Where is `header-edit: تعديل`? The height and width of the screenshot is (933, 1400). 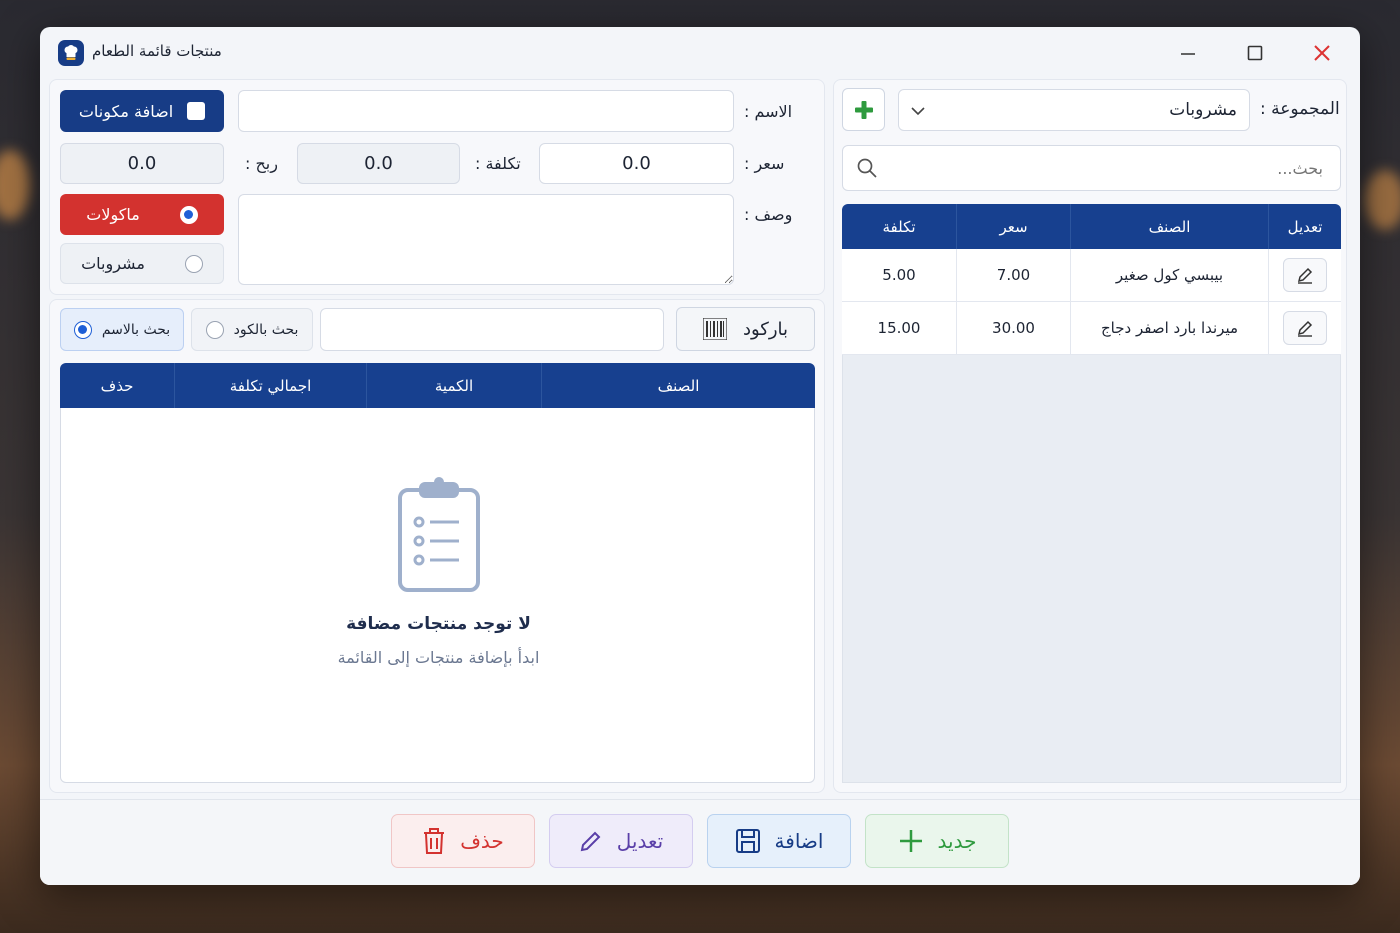 header-edit: تعديل is located at coordinates (1304, 226).